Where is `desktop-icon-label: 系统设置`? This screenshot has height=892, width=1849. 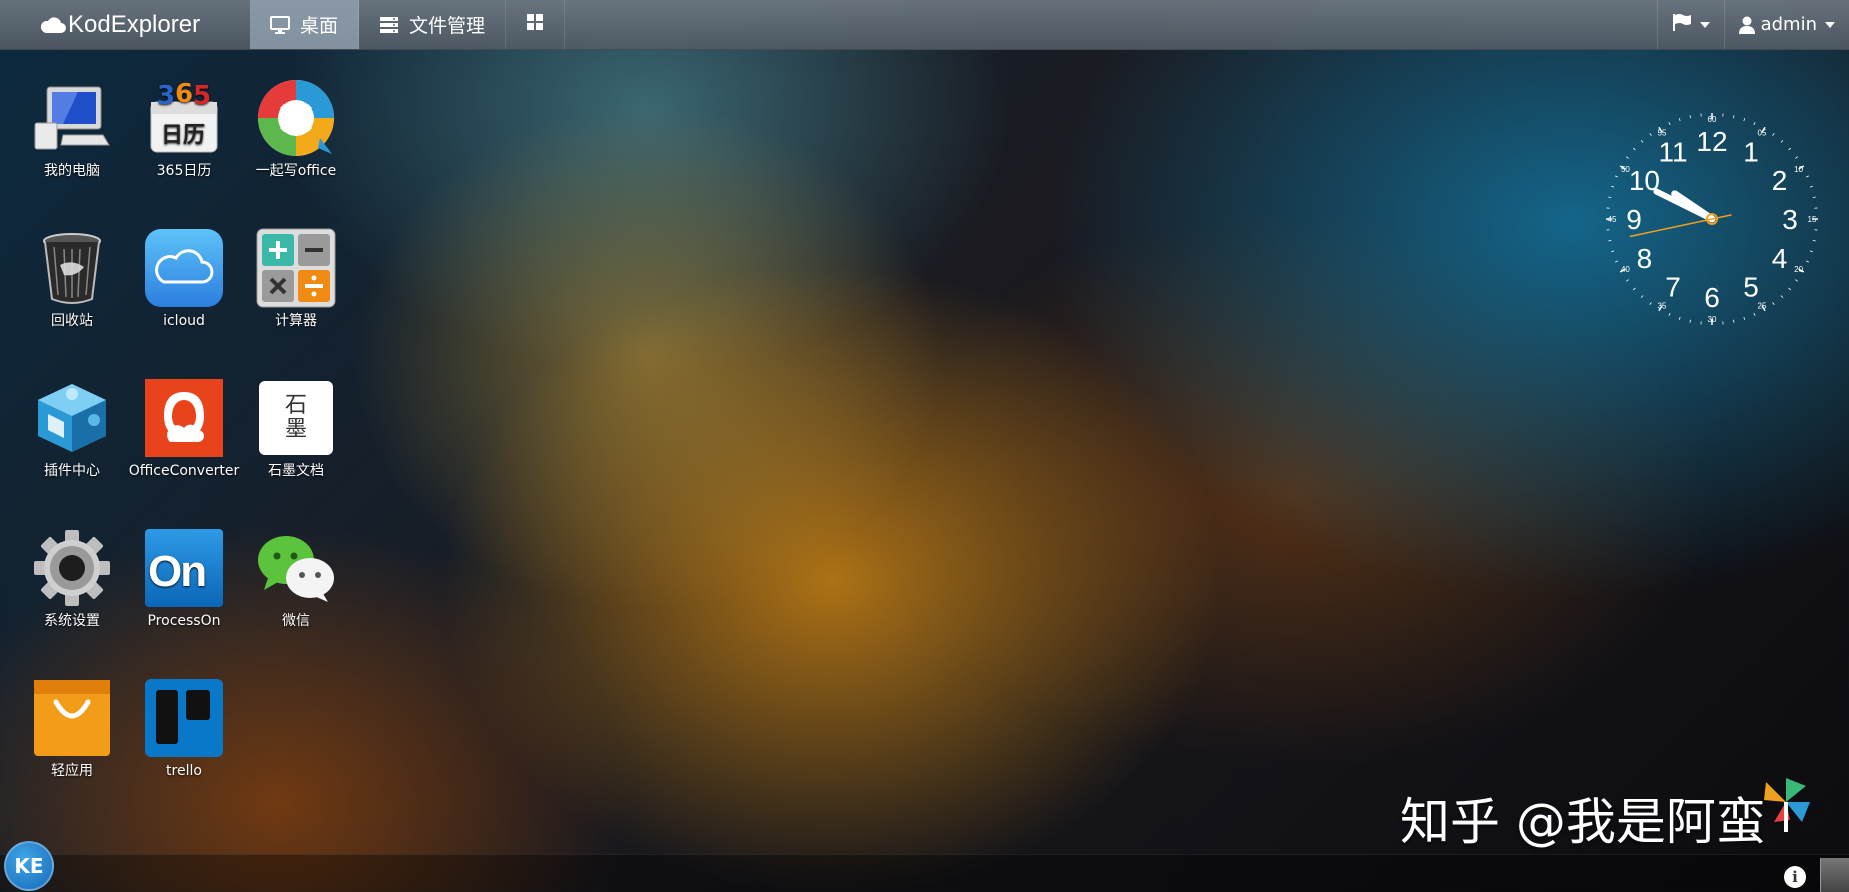
desktop-icon-label: 系统设置 is located at coordinates (72, 621).